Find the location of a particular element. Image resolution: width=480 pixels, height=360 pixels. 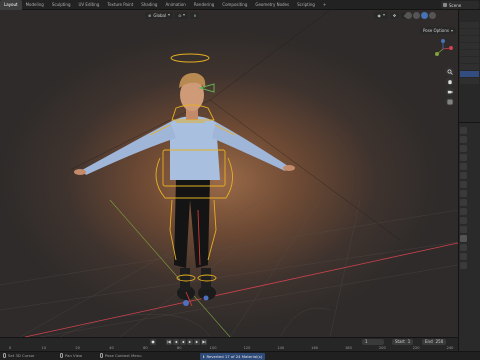

ruler-tick: 0 is located at coordinates (10, 348).